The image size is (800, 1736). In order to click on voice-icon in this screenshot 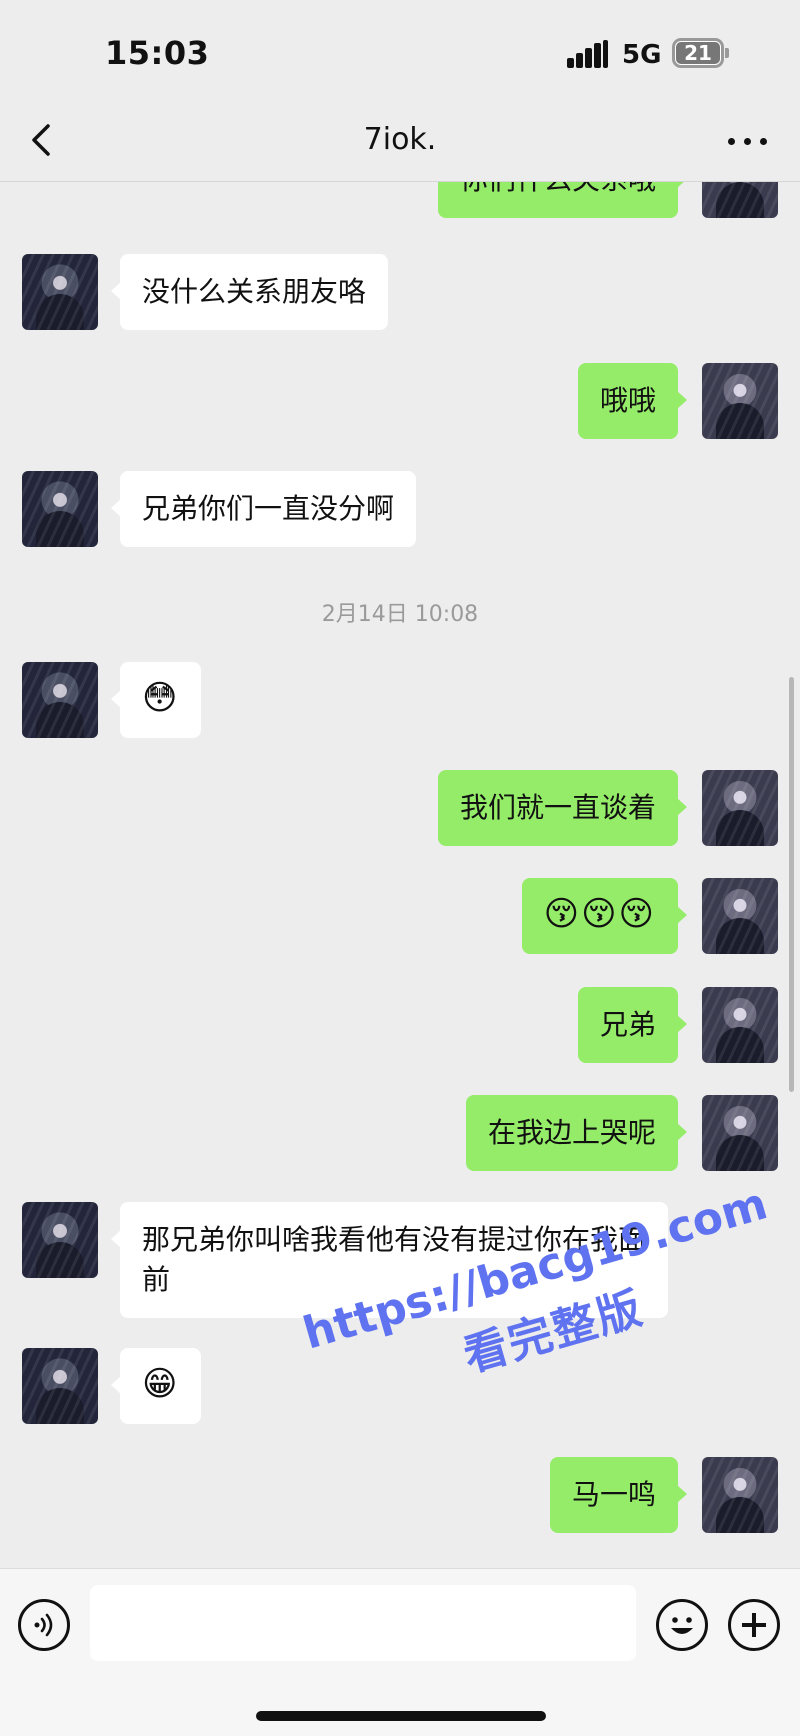, I will do `click(43, 1625)`.